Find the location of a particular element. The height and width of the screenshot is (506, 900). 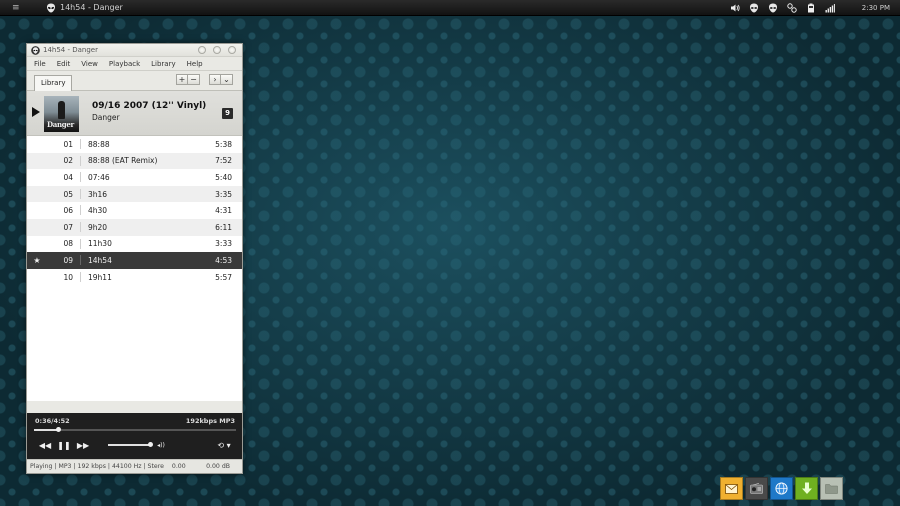

rewind-button: ◀◀ is located at coordinates (45, 445).